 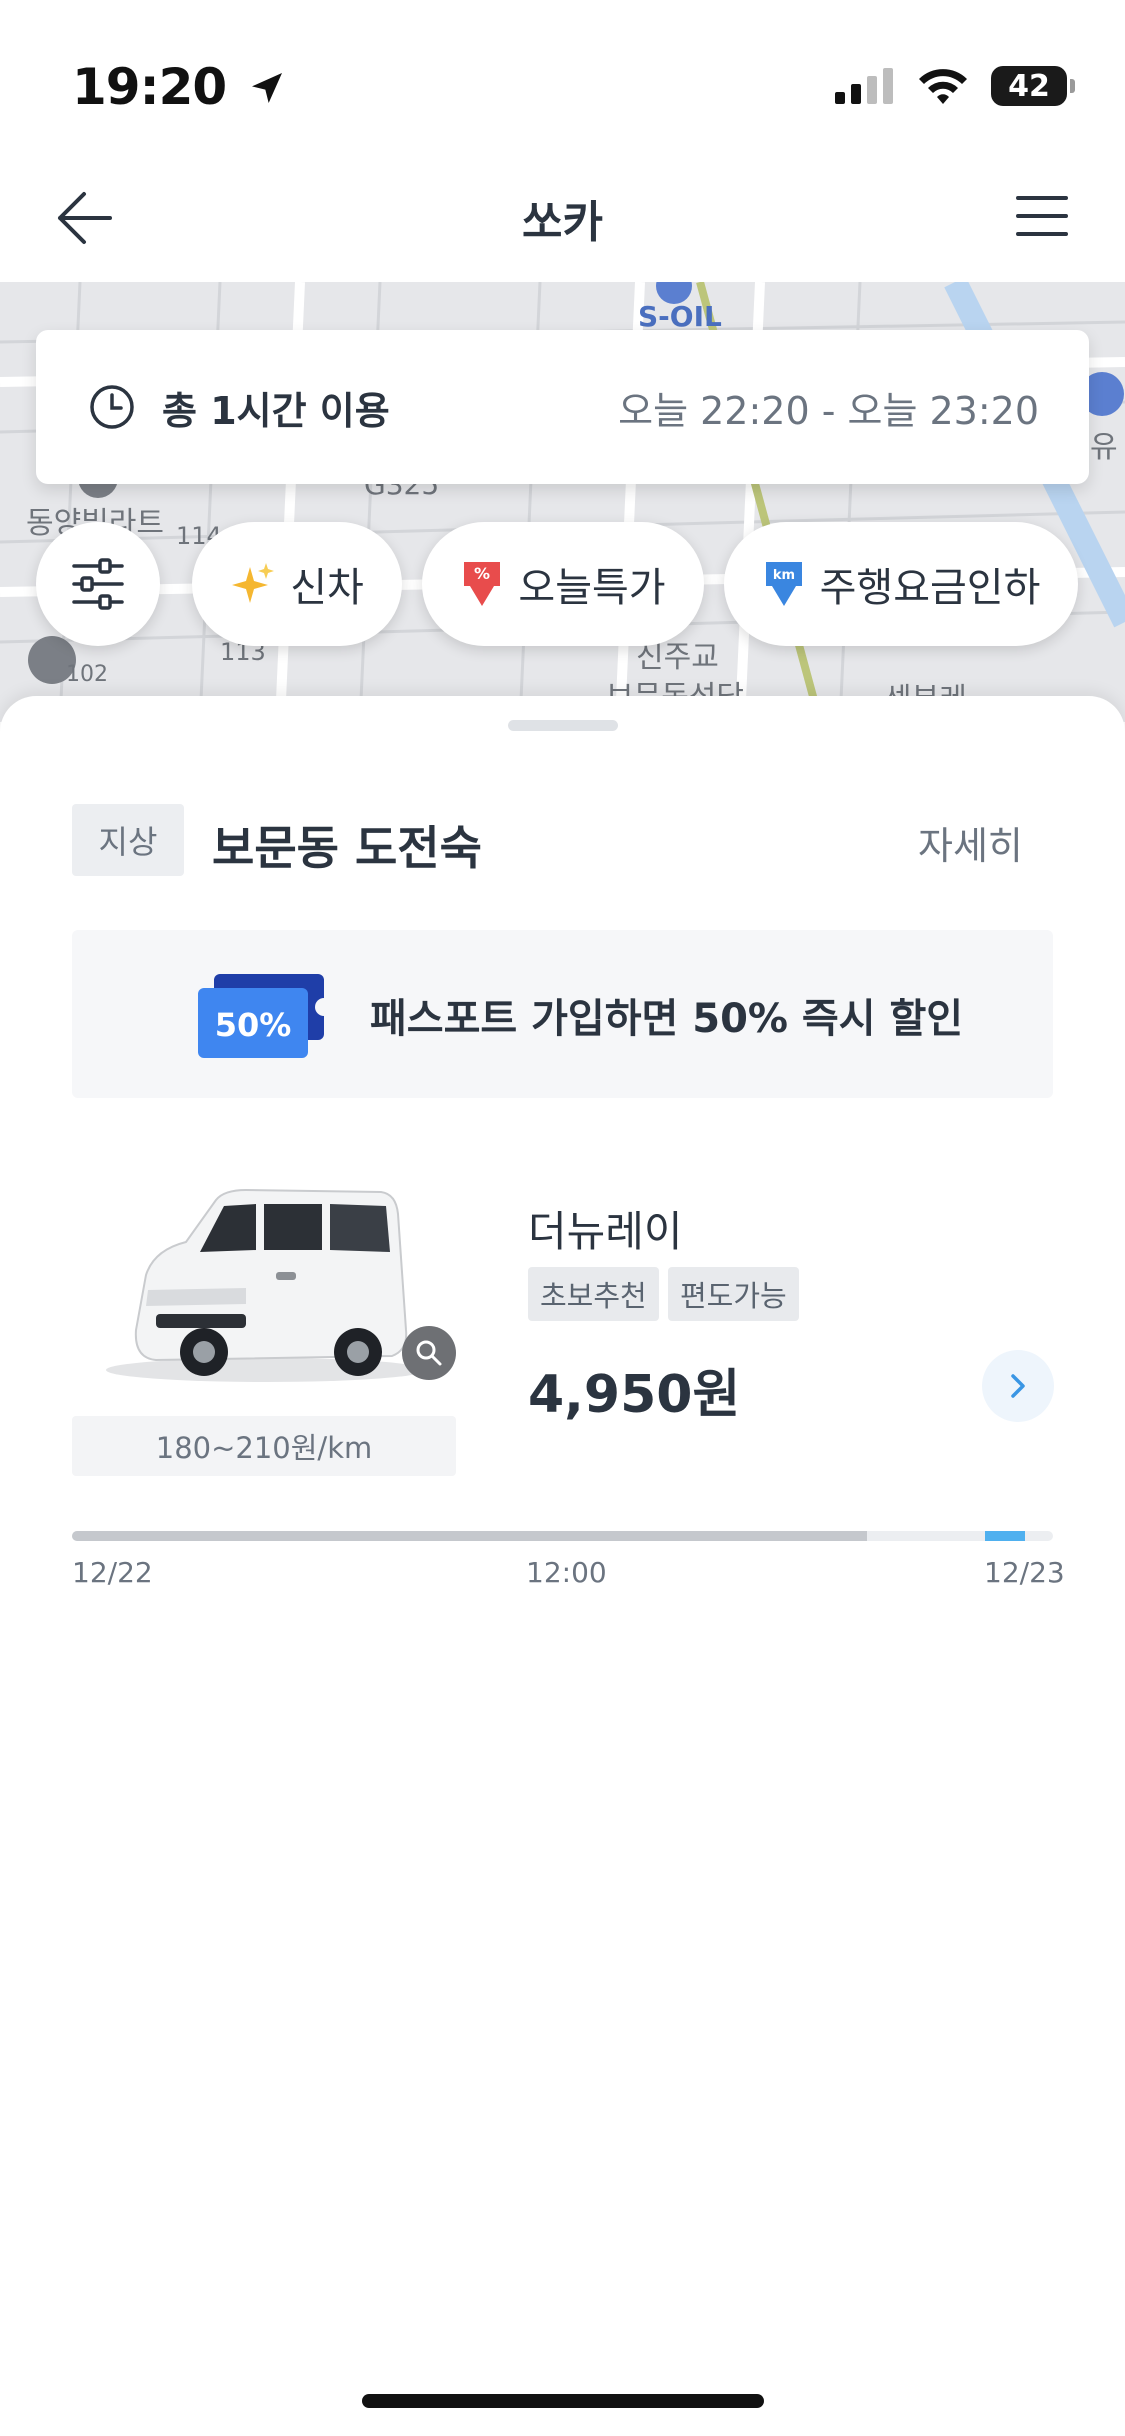 What do you see at coordinates (253, 1025) in the screenshot?
I see `coupon-badge-text: 50%` at bounding box center [253, 1025].